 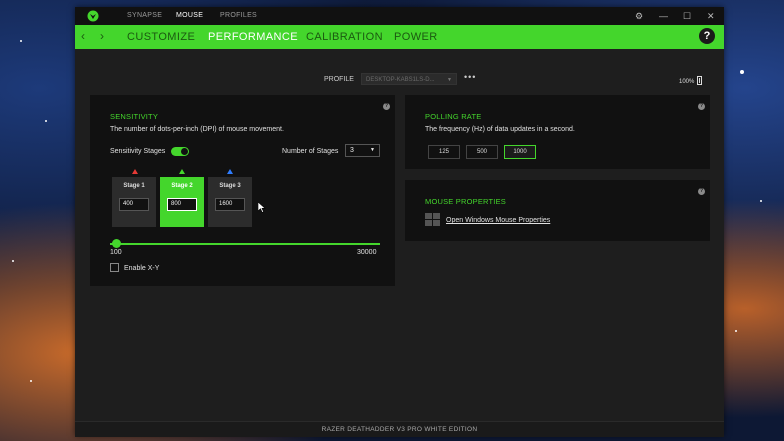 What do you see at coordinates (663, 16) in the screenshot?
I see `minimize-icon: —` at bounding box center [663, 16].